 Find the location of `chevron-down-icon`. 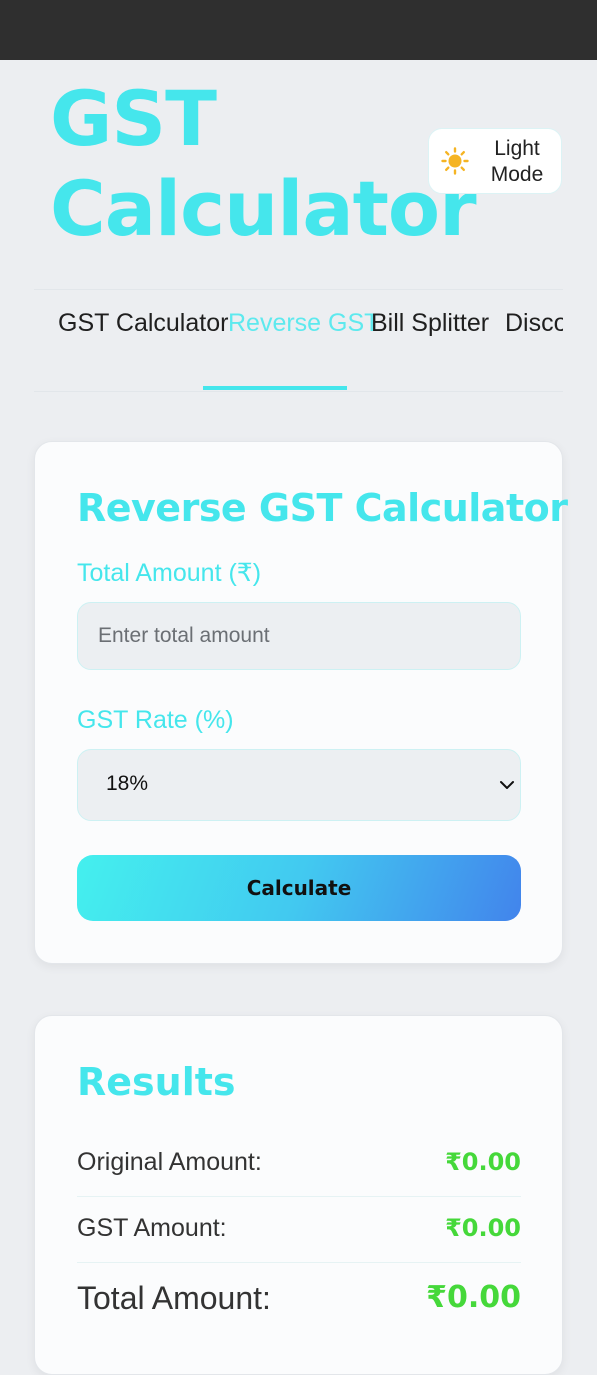

chevron-down-icon is located at coordinates (507, 785).